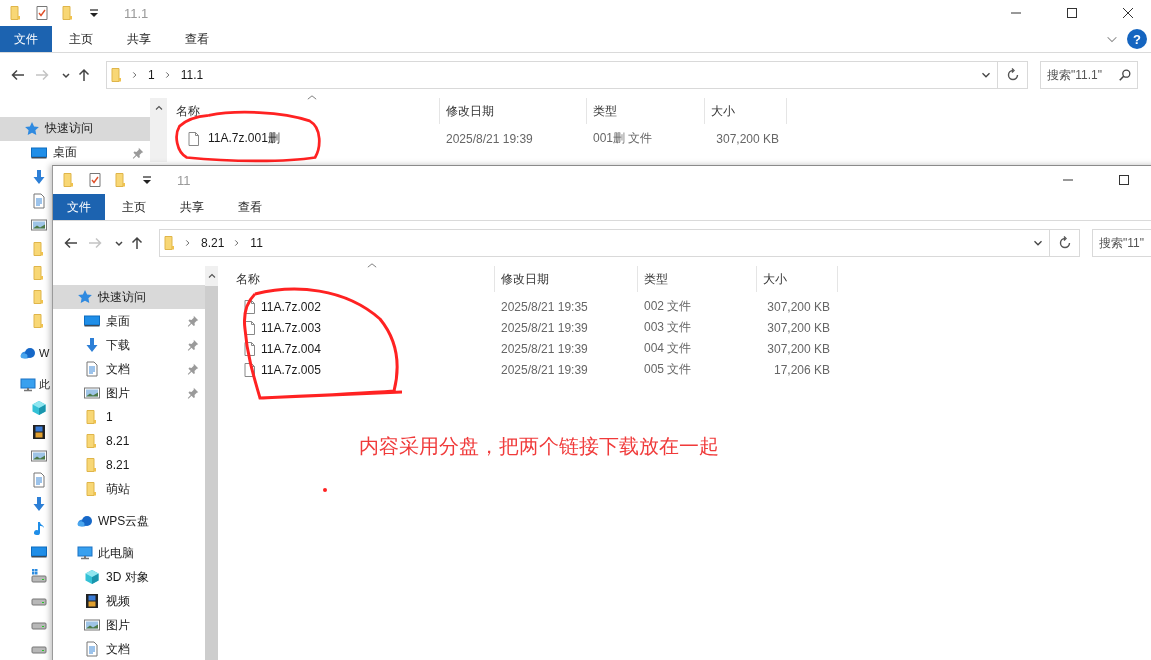 The height and width of the screenshot is (660, 1151). Describe the element at coordinates (129, 417) in the screenshot. I see `sidebar-item: 1` at that location.